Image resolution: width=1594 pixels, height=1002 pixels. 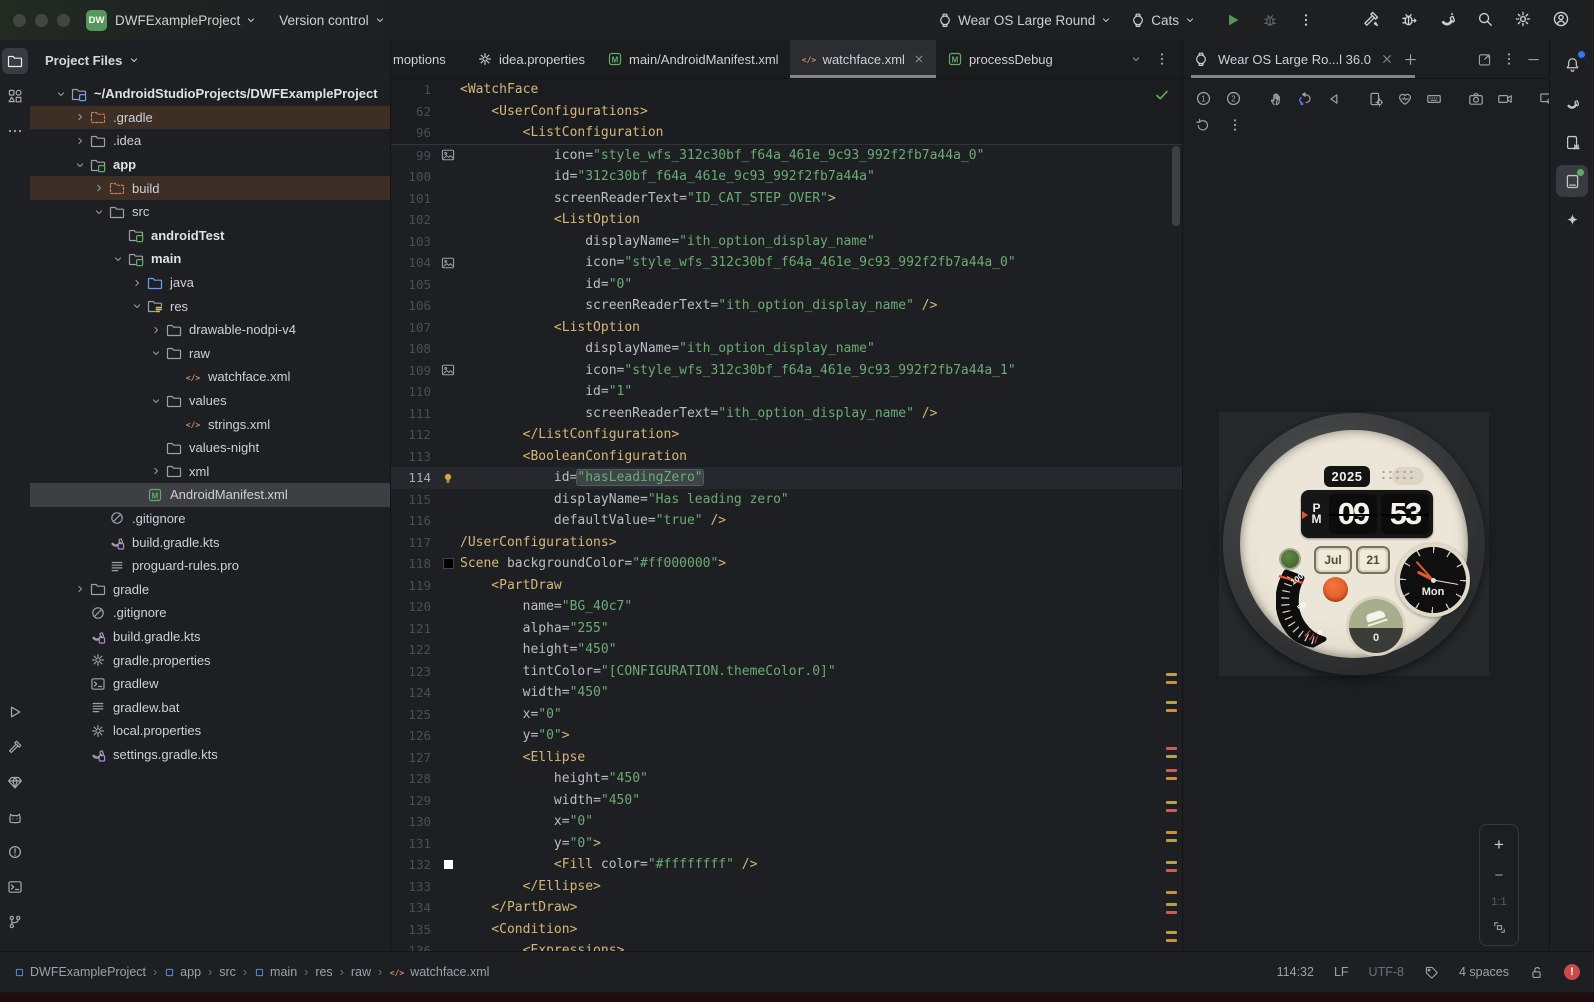 I want to click on breadcrumb-raw: raw, so click(x=361, y=972).